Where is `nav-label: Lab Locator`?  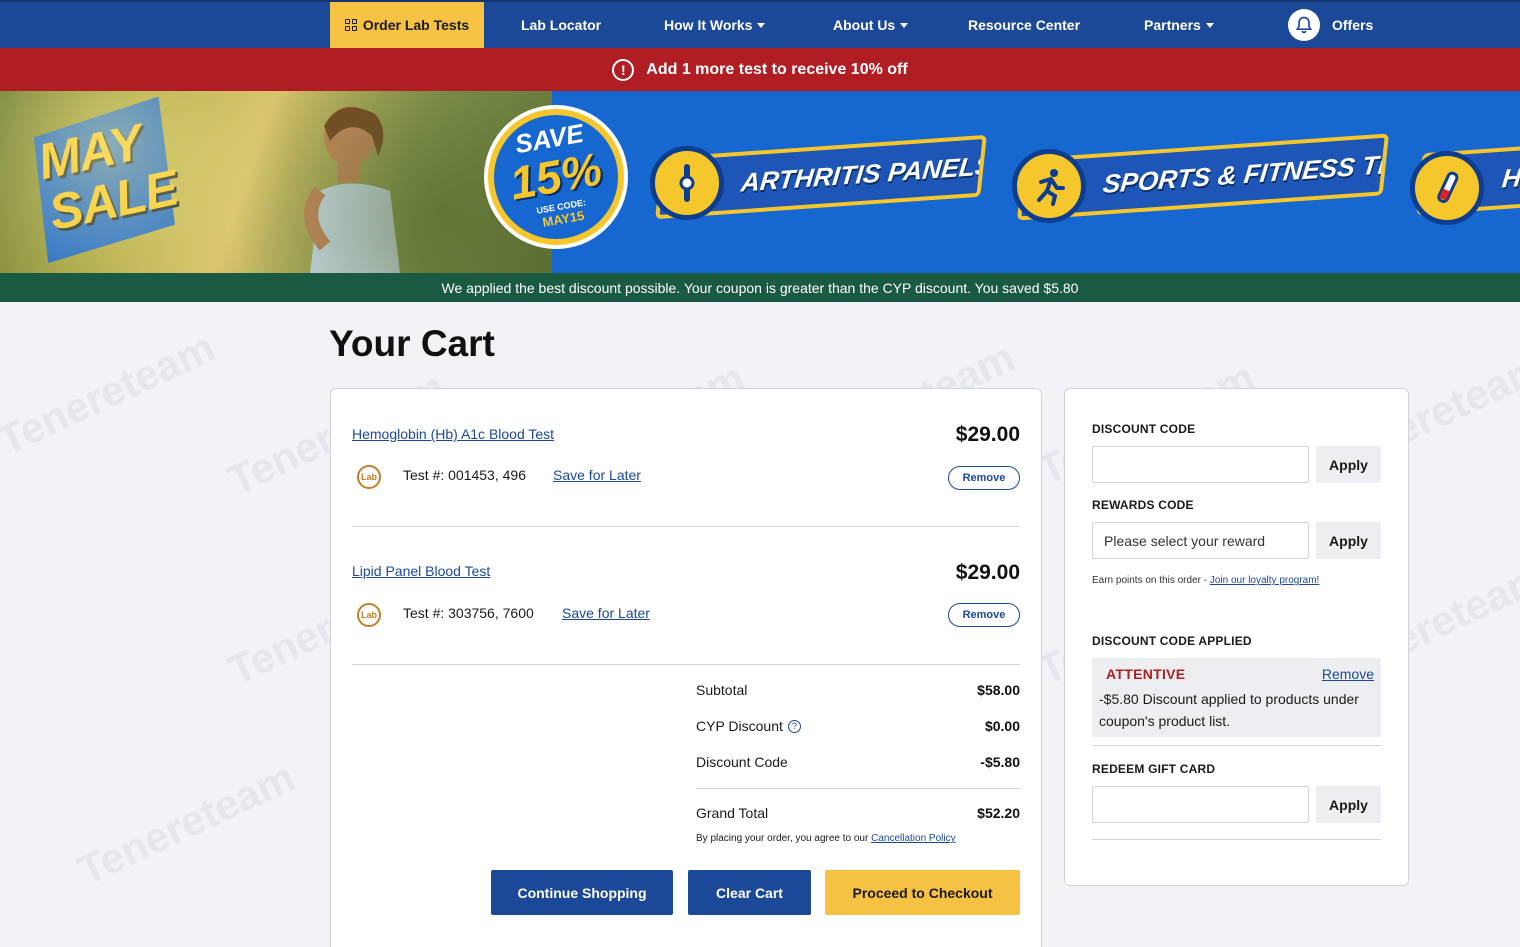
nav-label: Lab Locator is located at coordinates (561, 25).